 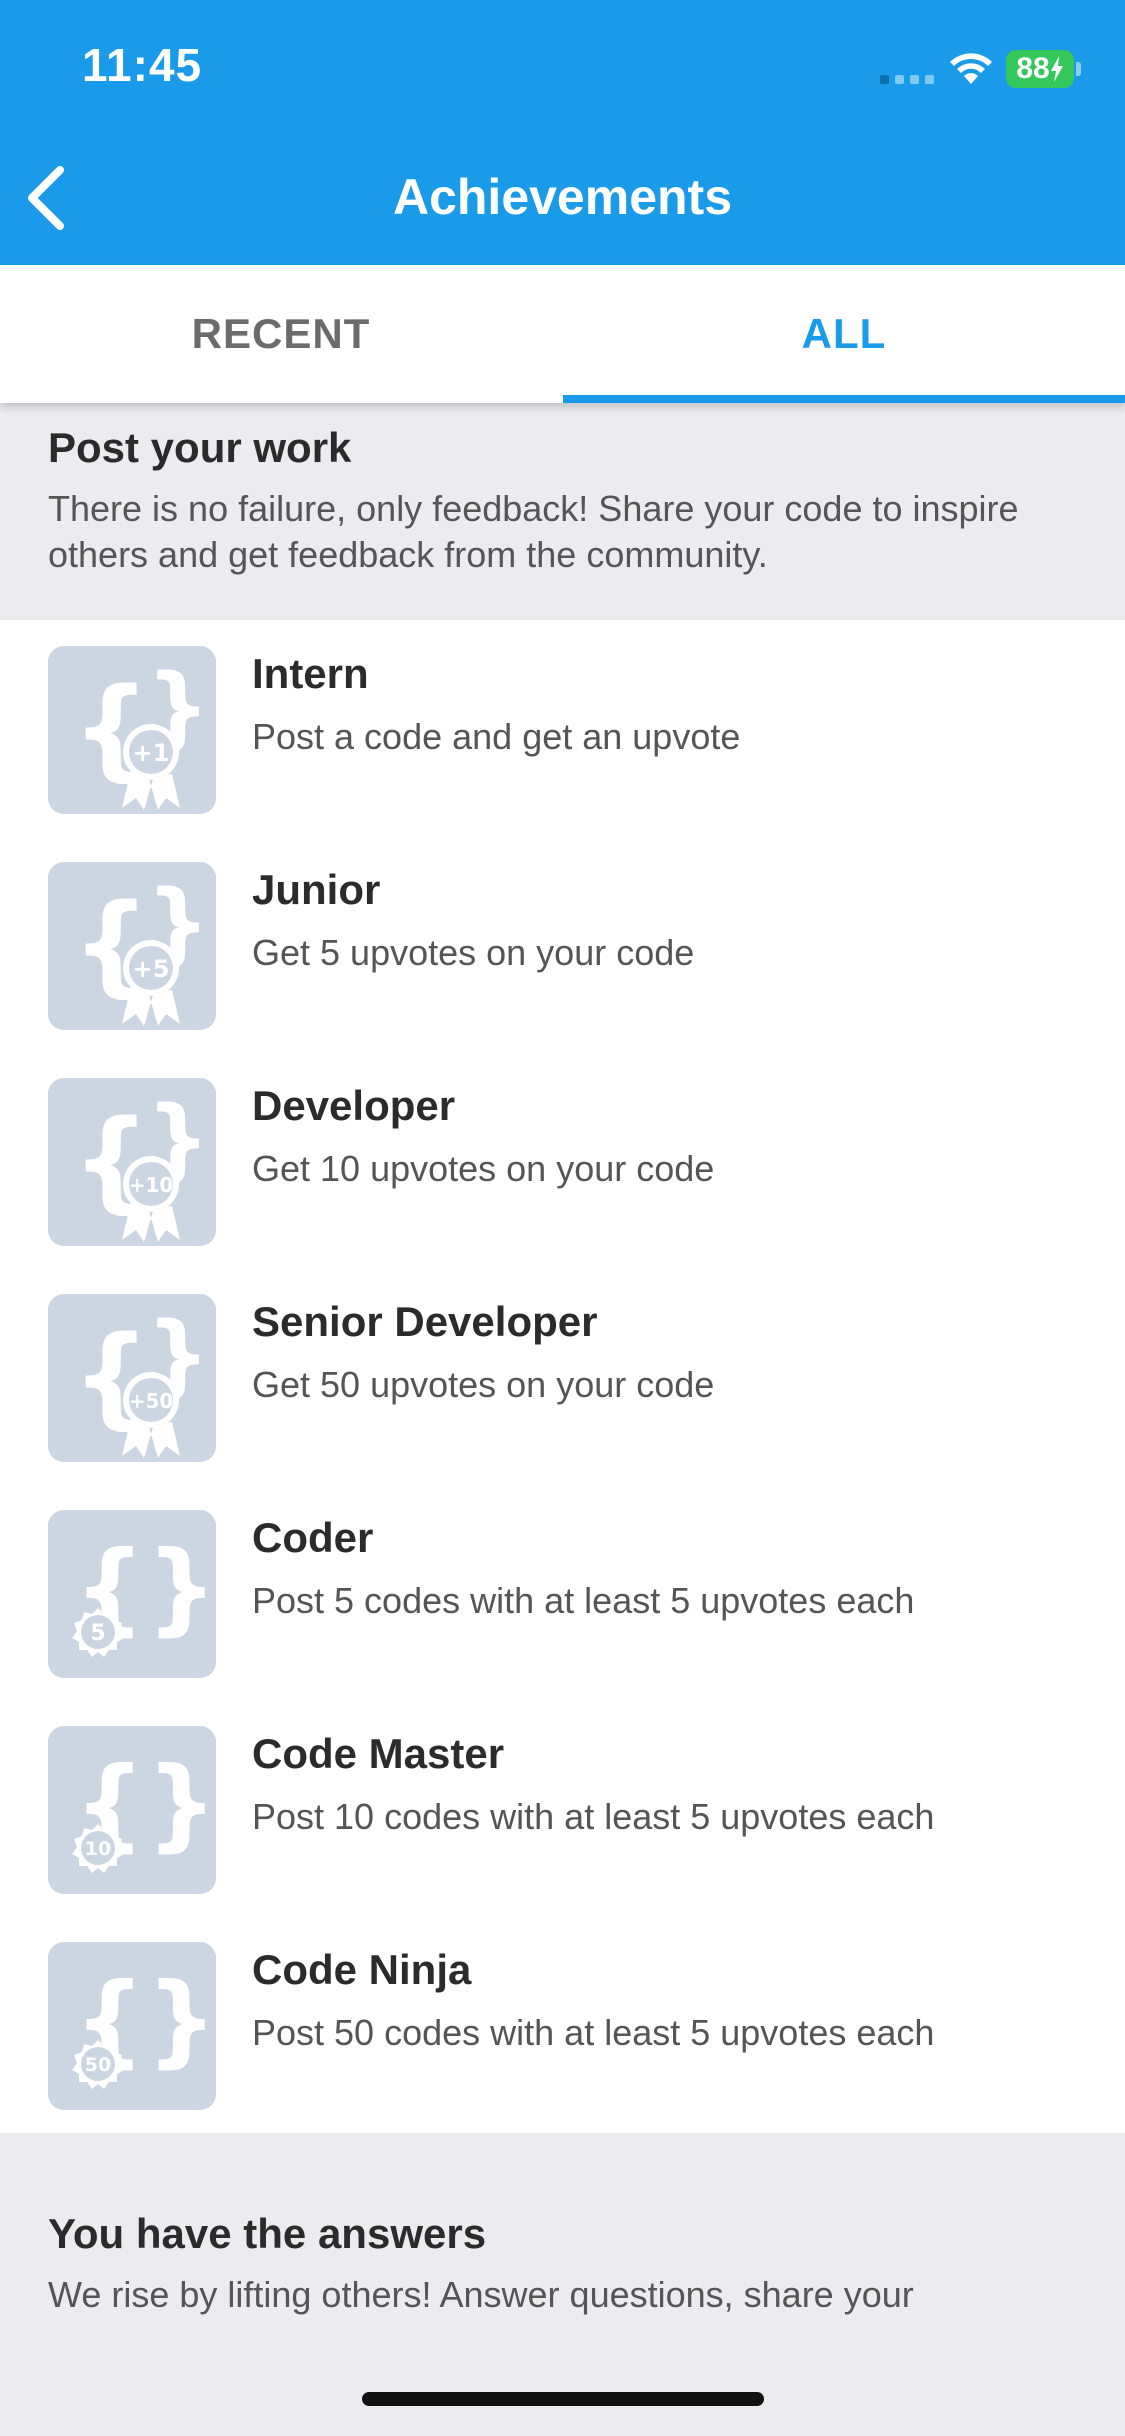 I want to click on achievement-description: Get 50 upvotes on your code, so click(x=483, y=1384).